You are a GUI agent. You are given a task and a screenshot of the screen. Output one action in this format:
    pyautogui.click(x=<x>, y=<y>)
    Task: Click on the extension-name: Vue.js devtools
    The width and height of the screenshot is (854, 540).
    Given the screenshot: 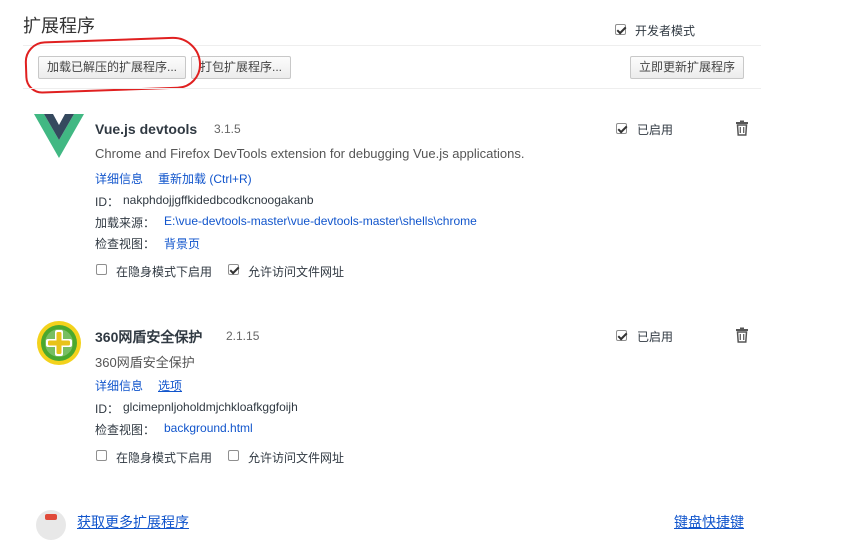 What is the action you would take?
    pyautogui.click(x=146, y=129)
    